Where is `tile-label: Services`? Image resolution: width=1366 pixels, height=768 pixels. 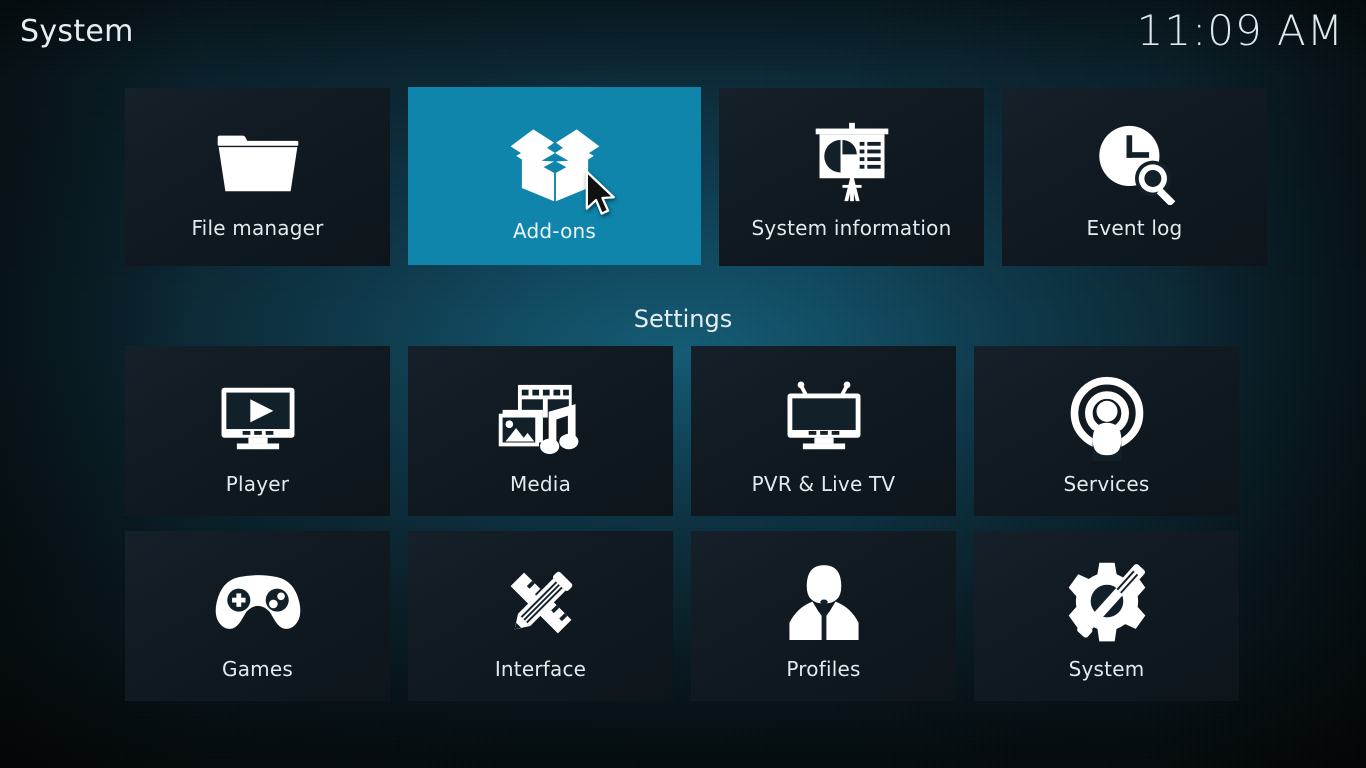 tile-label: Services is located at coordinates (1106, 484).